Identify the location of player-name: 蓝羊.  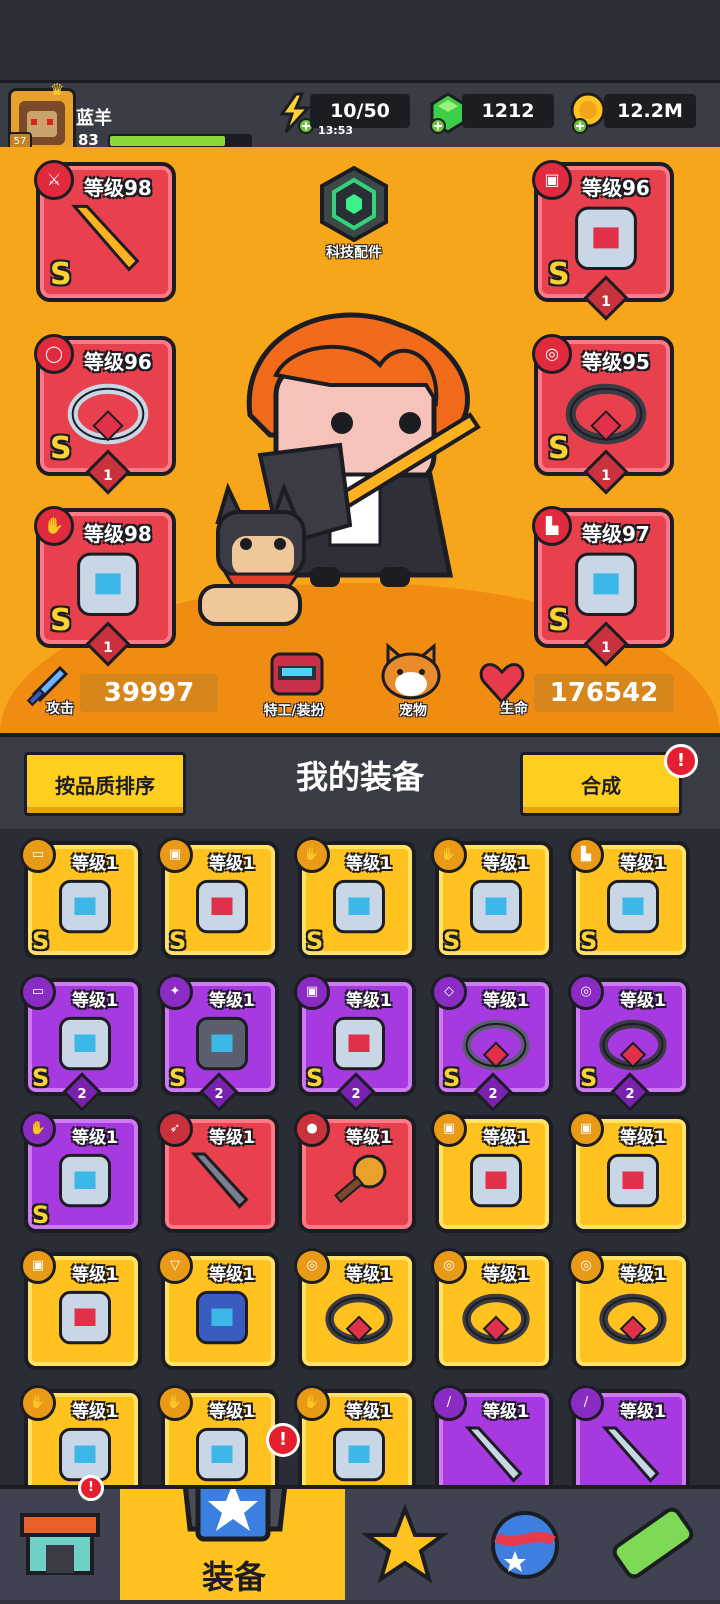
(94, 118).